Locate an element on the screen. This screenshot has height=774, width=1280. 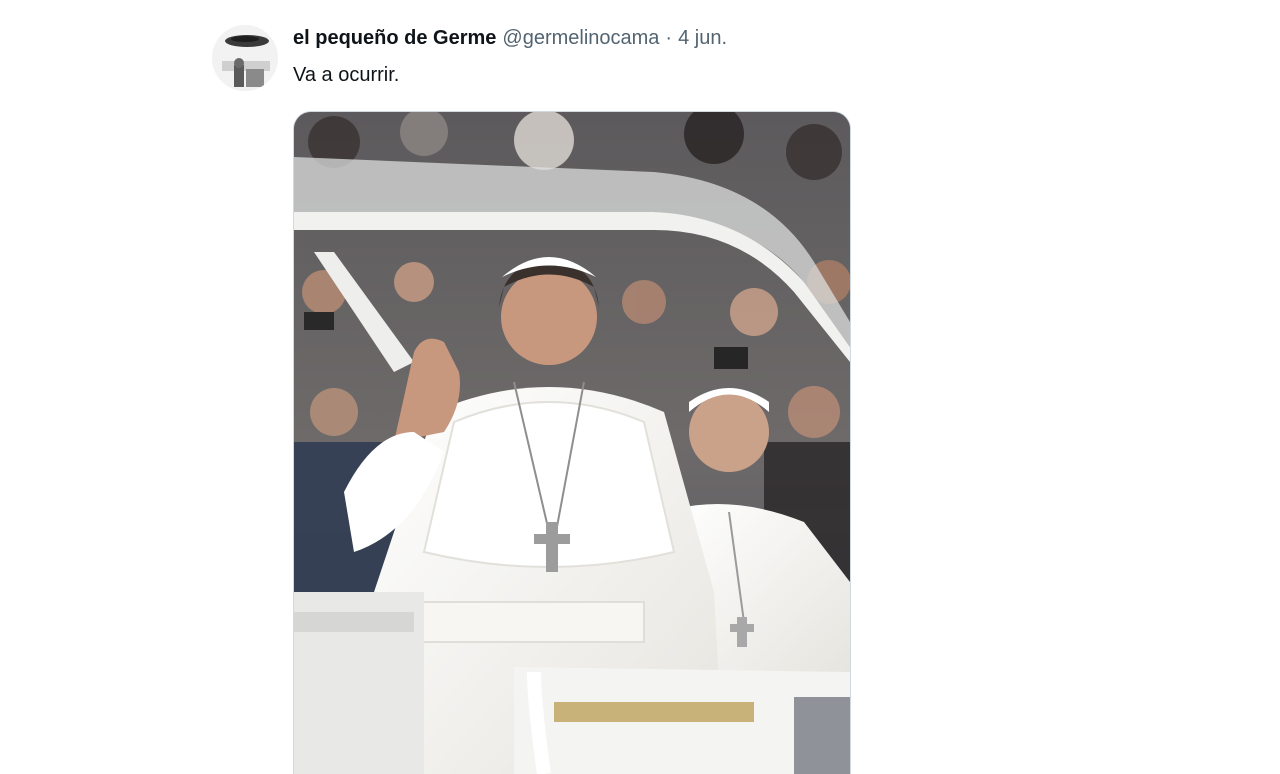
avatar-photo-icon is located at coordinates (245, 58).